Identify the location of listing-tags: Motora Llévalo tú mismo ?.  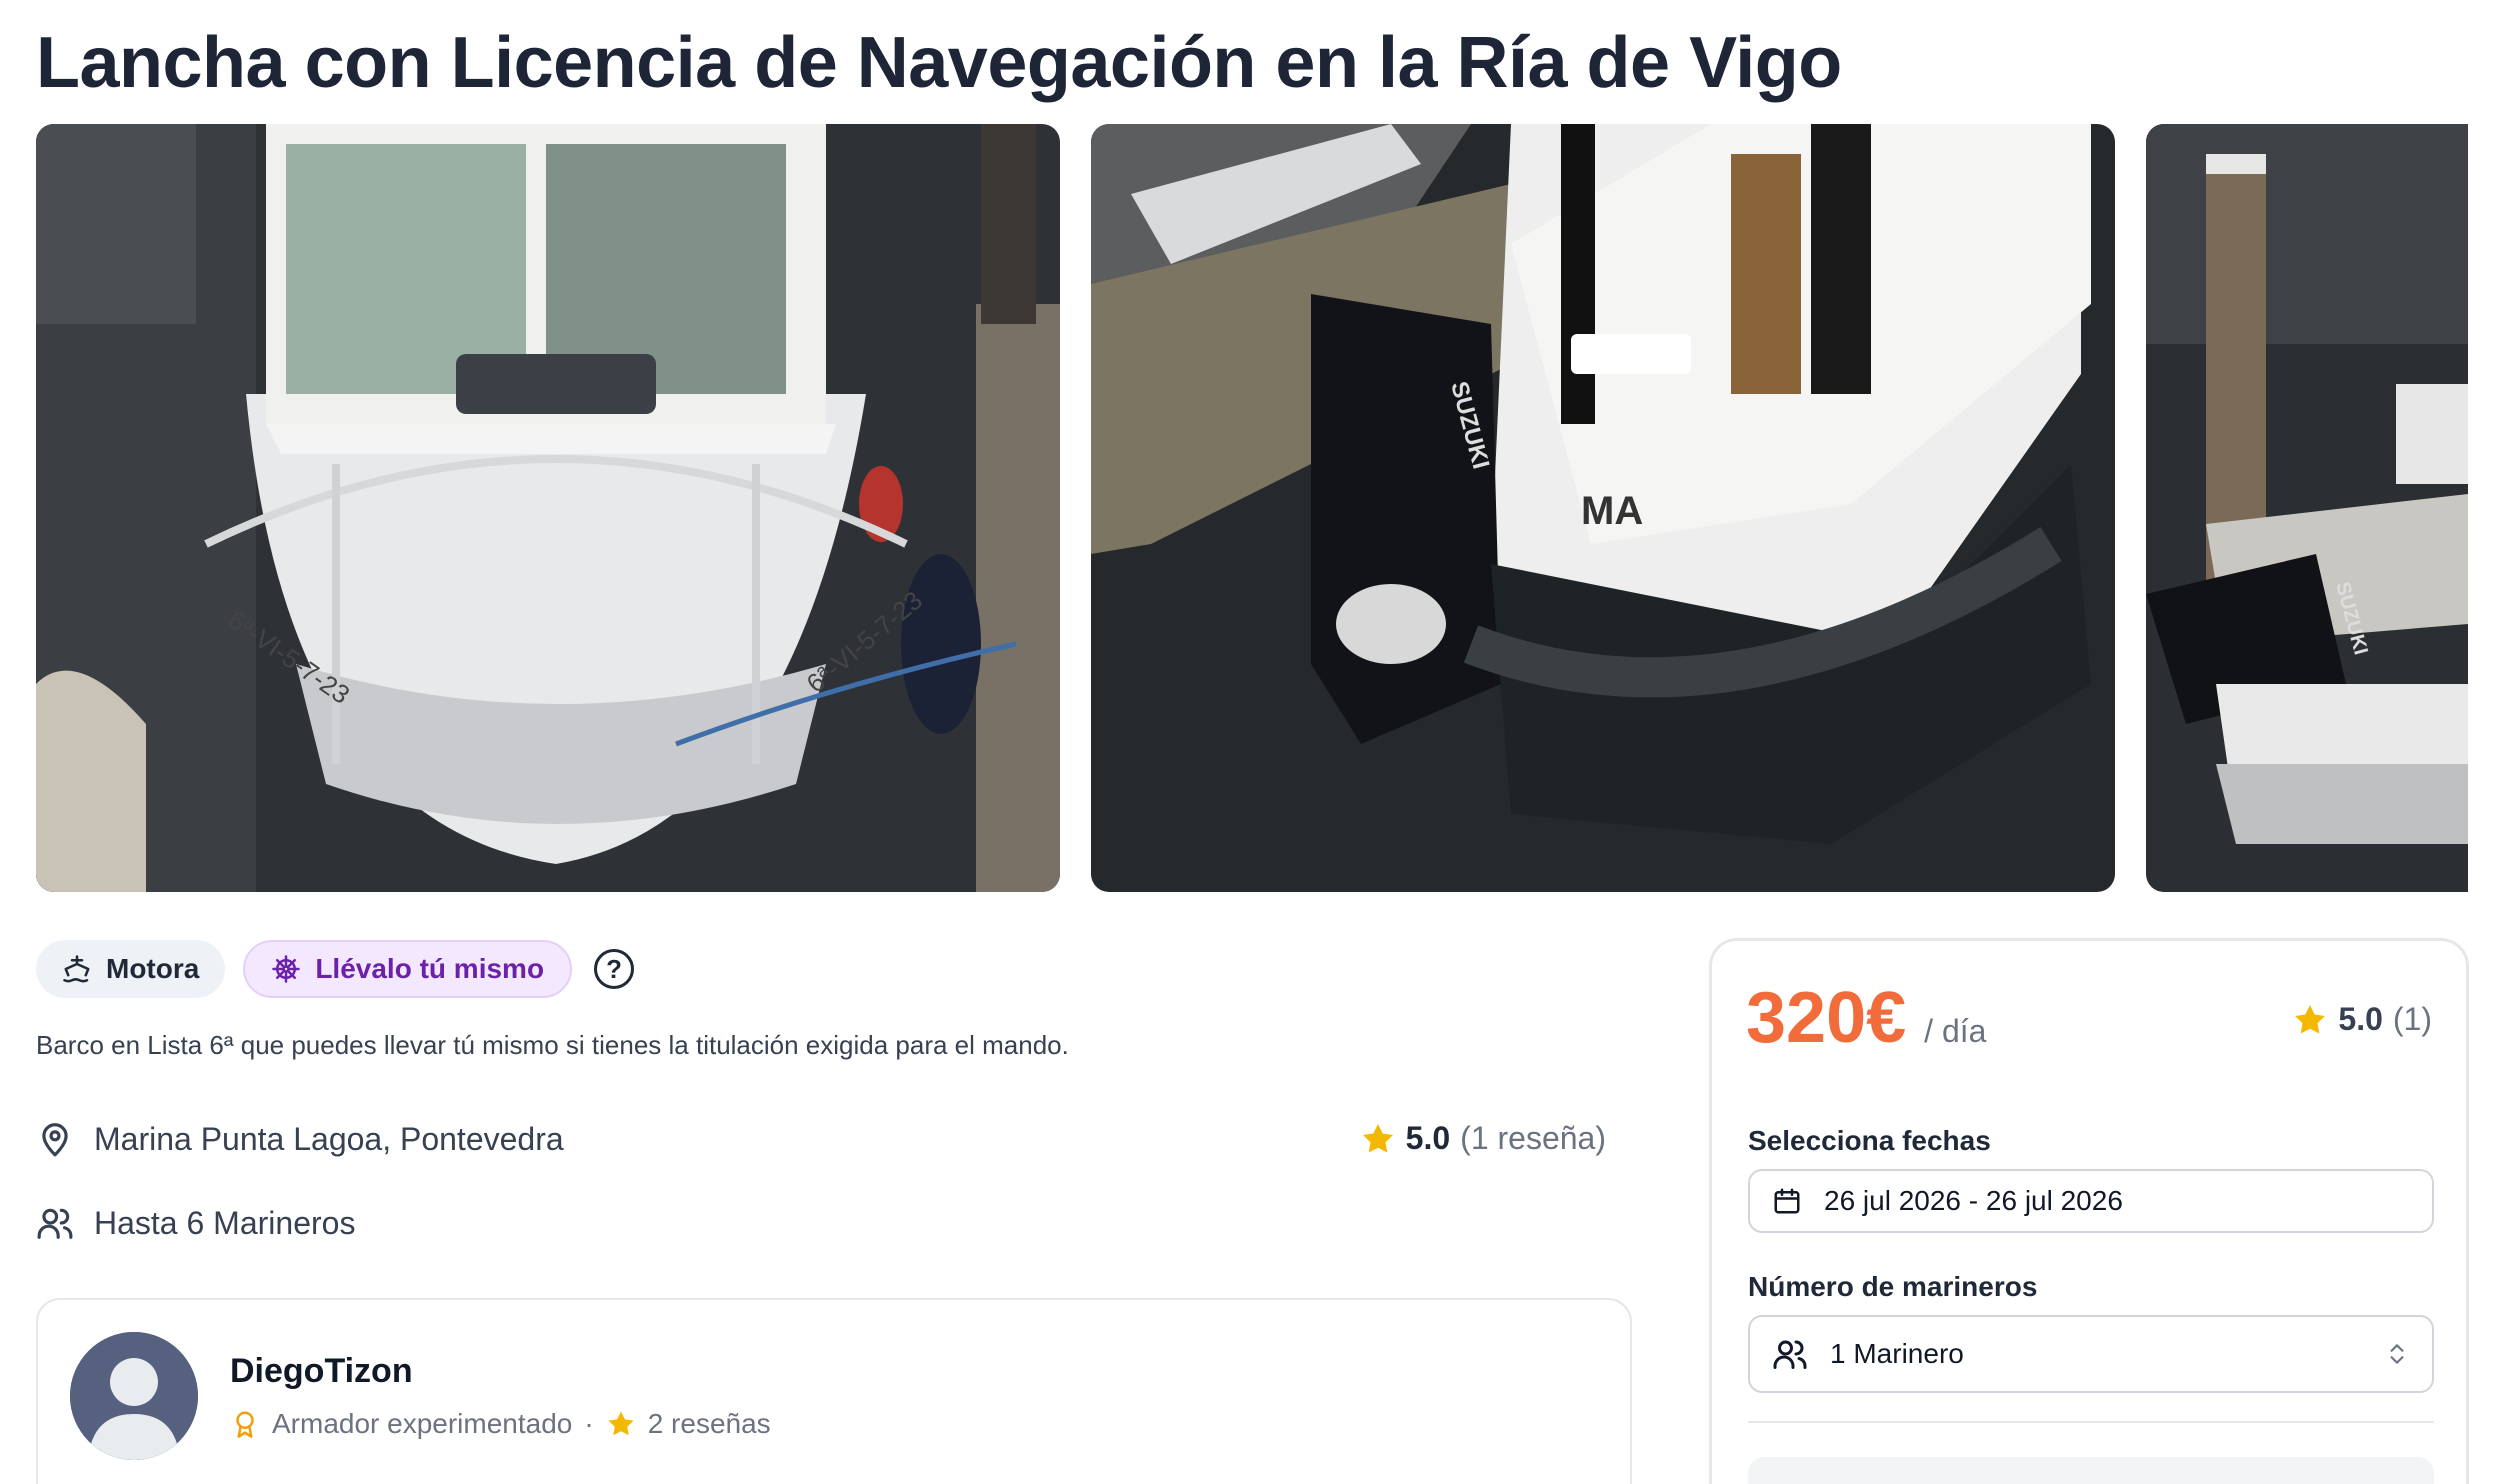
(335, 969).